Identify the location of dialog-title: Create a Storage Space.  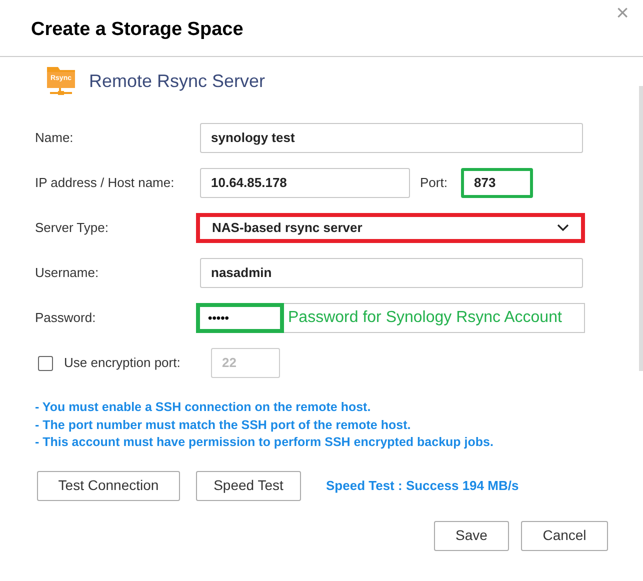
(137, 30).